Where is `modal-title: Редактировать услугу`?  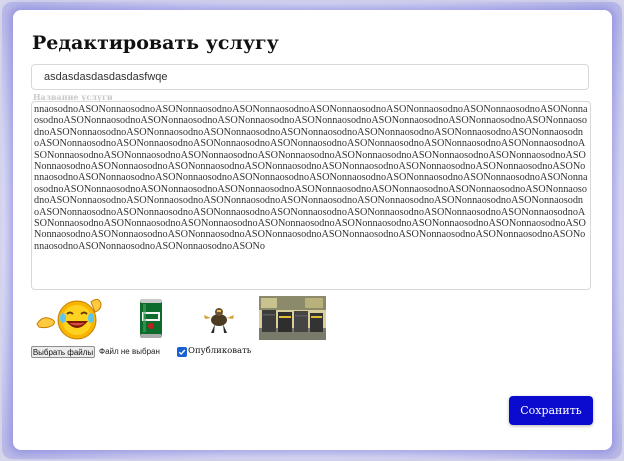
modal-title: Редактировать услугу is located at coordinates (155, 43).